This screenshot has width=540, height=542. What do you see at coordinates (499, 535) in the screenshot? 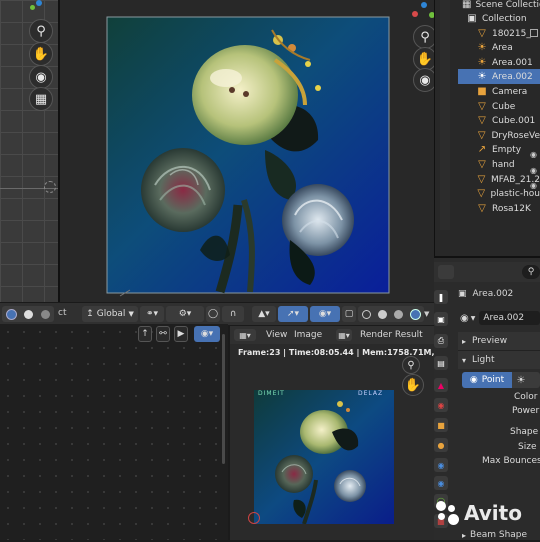
I see `beam-shape-label: Beam Shape` at bounding box center [499, 535].